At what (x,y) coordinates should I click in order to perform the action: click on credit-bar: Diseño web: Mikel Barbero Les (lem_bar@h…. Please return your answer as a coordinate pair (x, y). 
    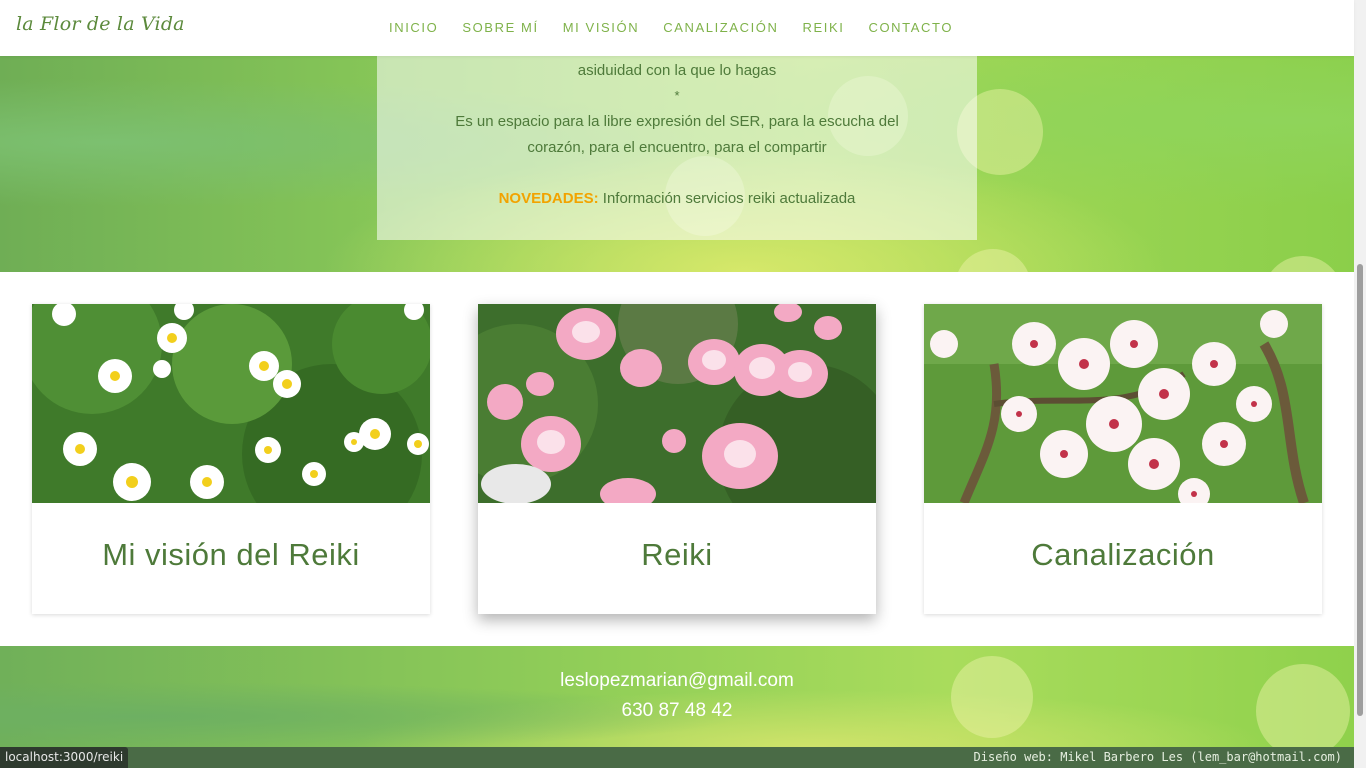
    Looking at the image, I should click on (677, 757).